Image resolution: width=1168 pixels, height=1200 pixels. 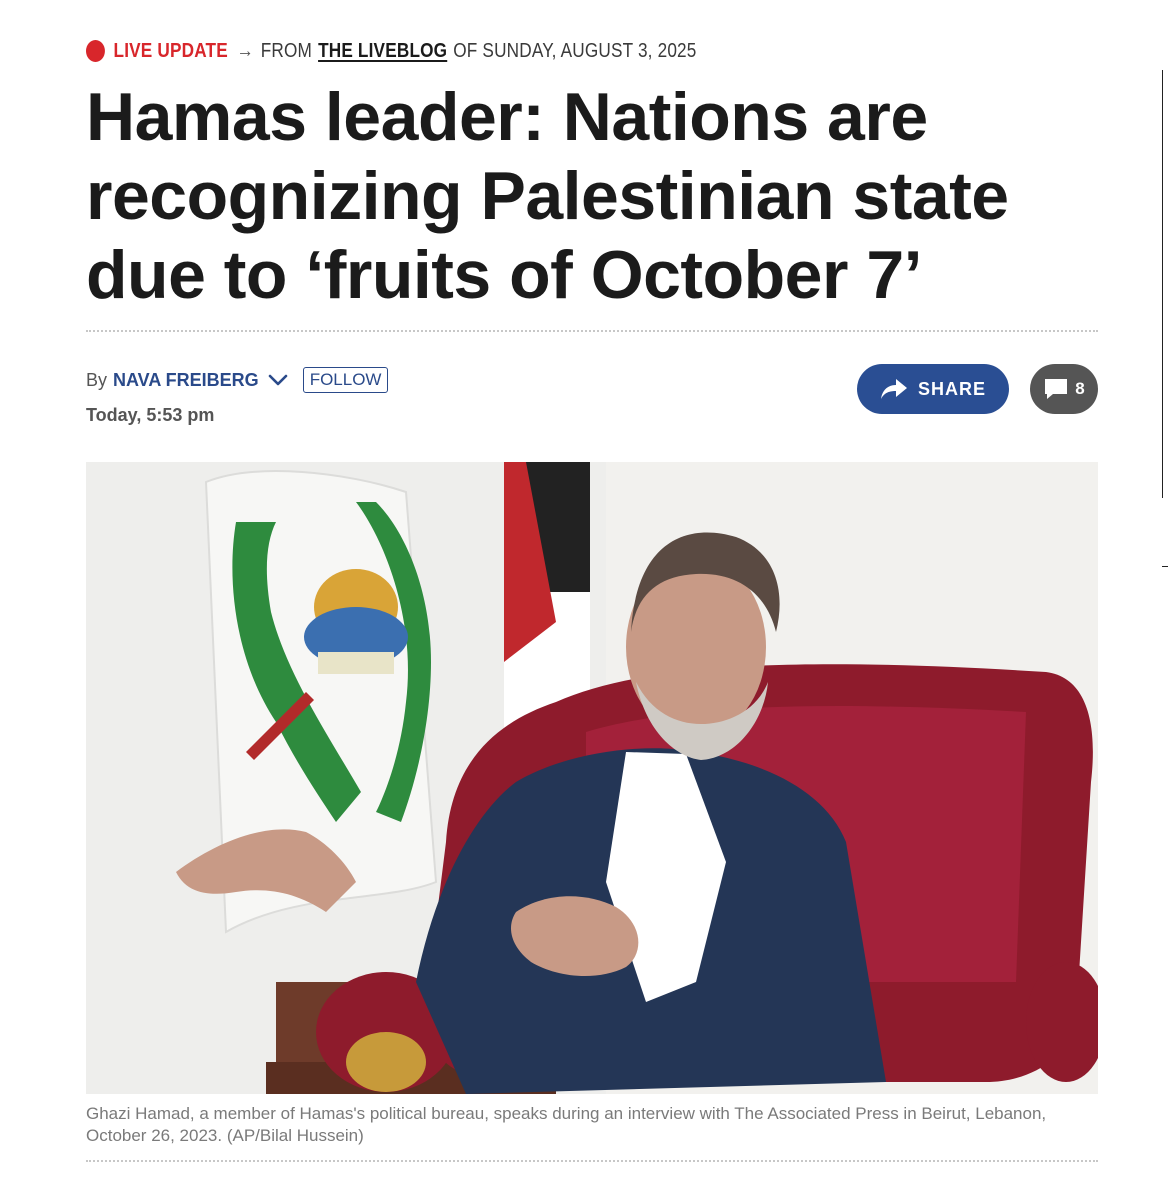 I want to click on comment-count: 8, so click(x=1080, y=388).